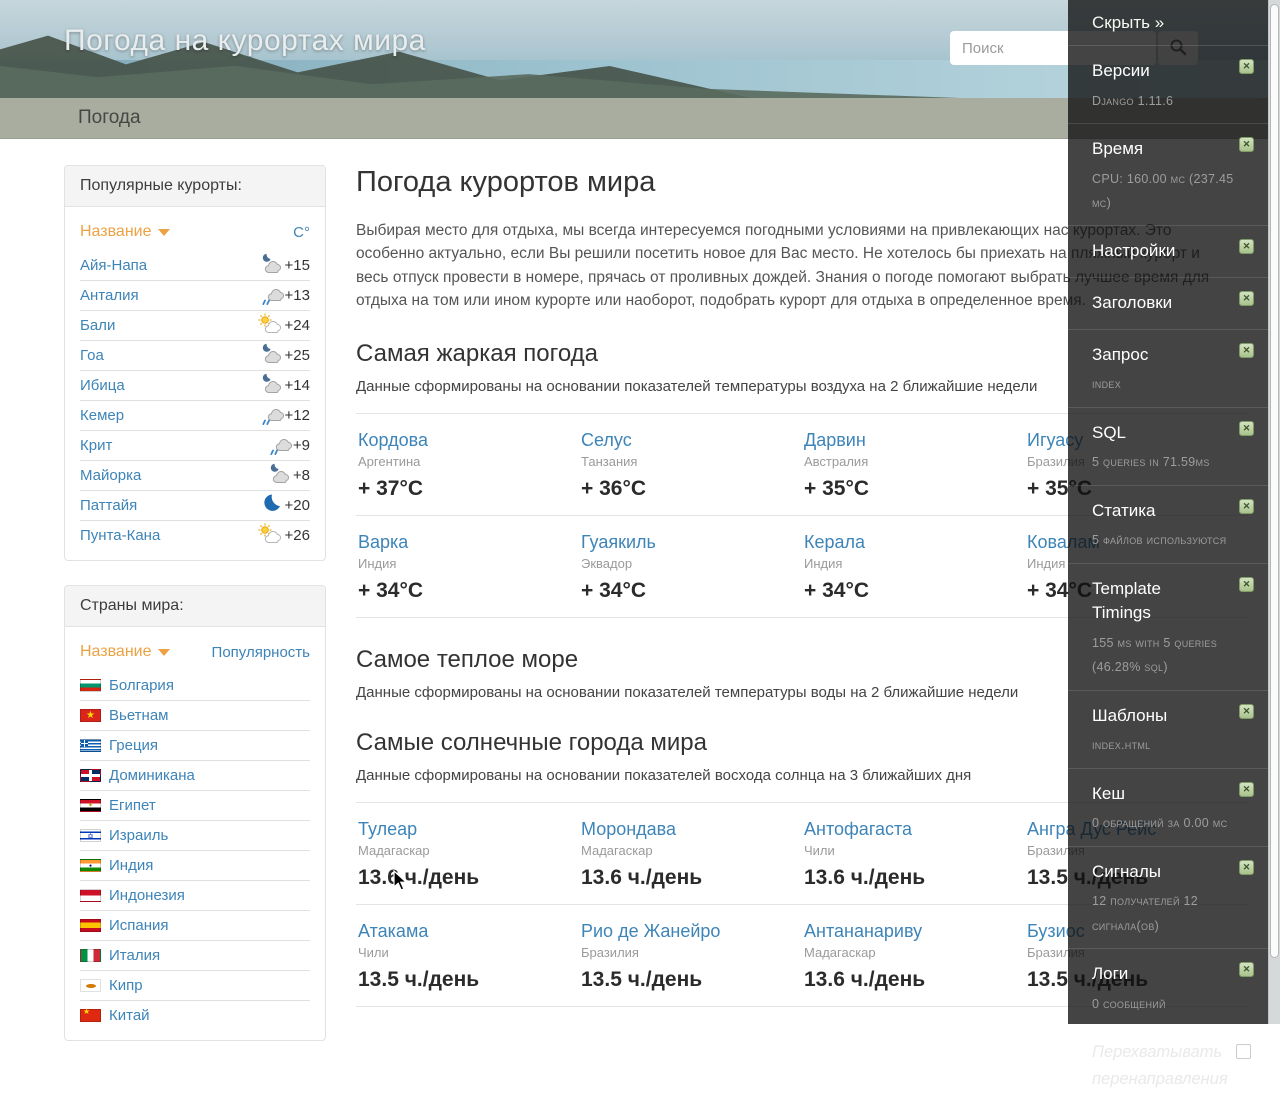 The width and height of the screenshot is (1280, 1107). Describe the element at coordinates (1173, 303) in the screenshot. I see `toolbar-panel-title: Заголовки` at that location.